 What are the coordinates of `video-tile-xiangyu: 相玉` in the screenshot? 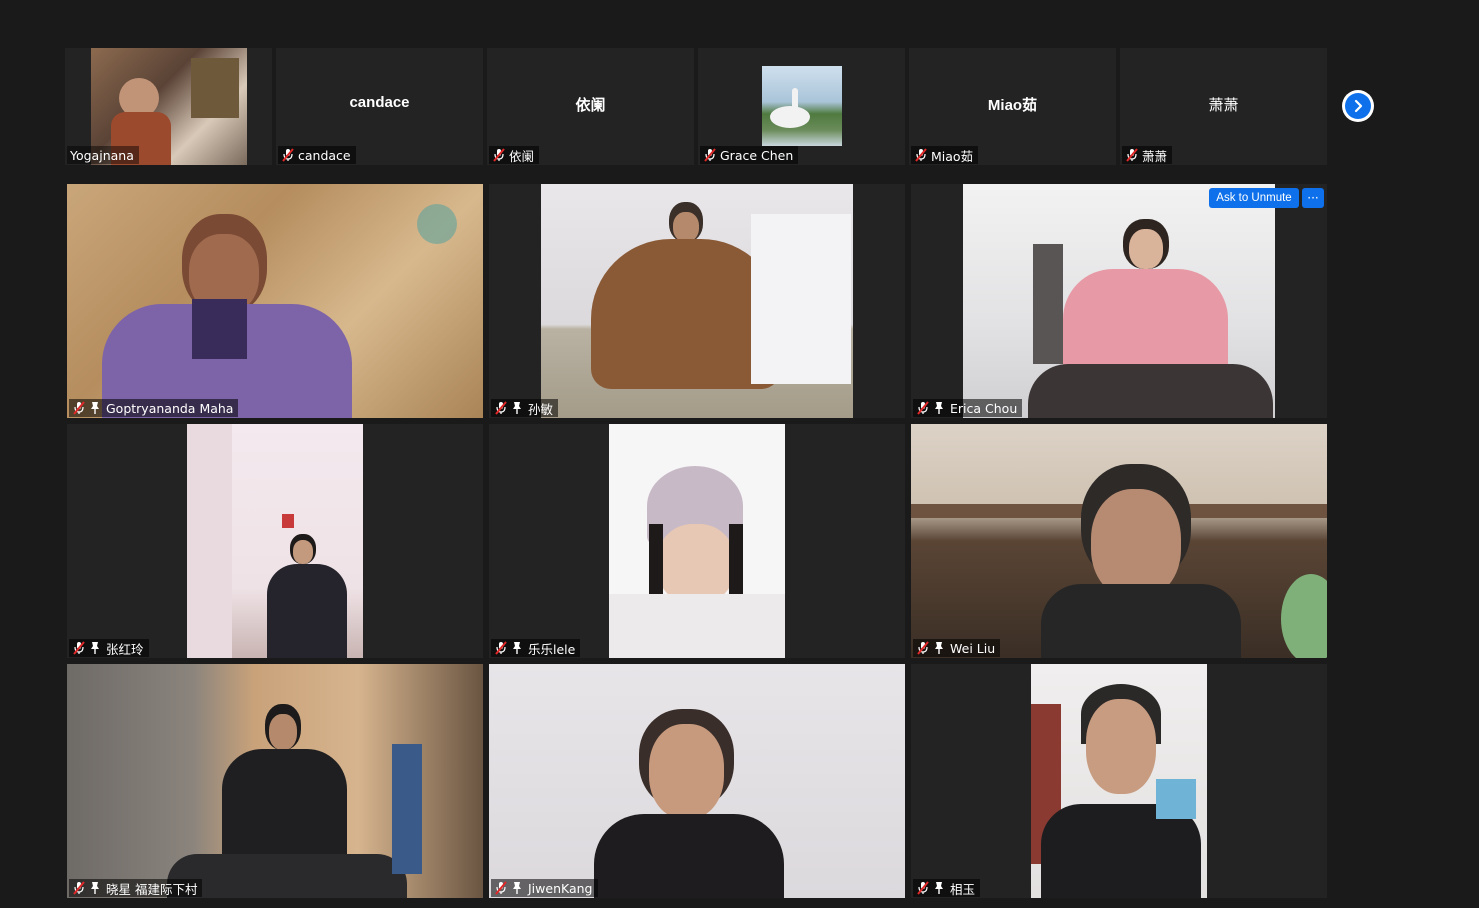 It's located at (1119, 781).